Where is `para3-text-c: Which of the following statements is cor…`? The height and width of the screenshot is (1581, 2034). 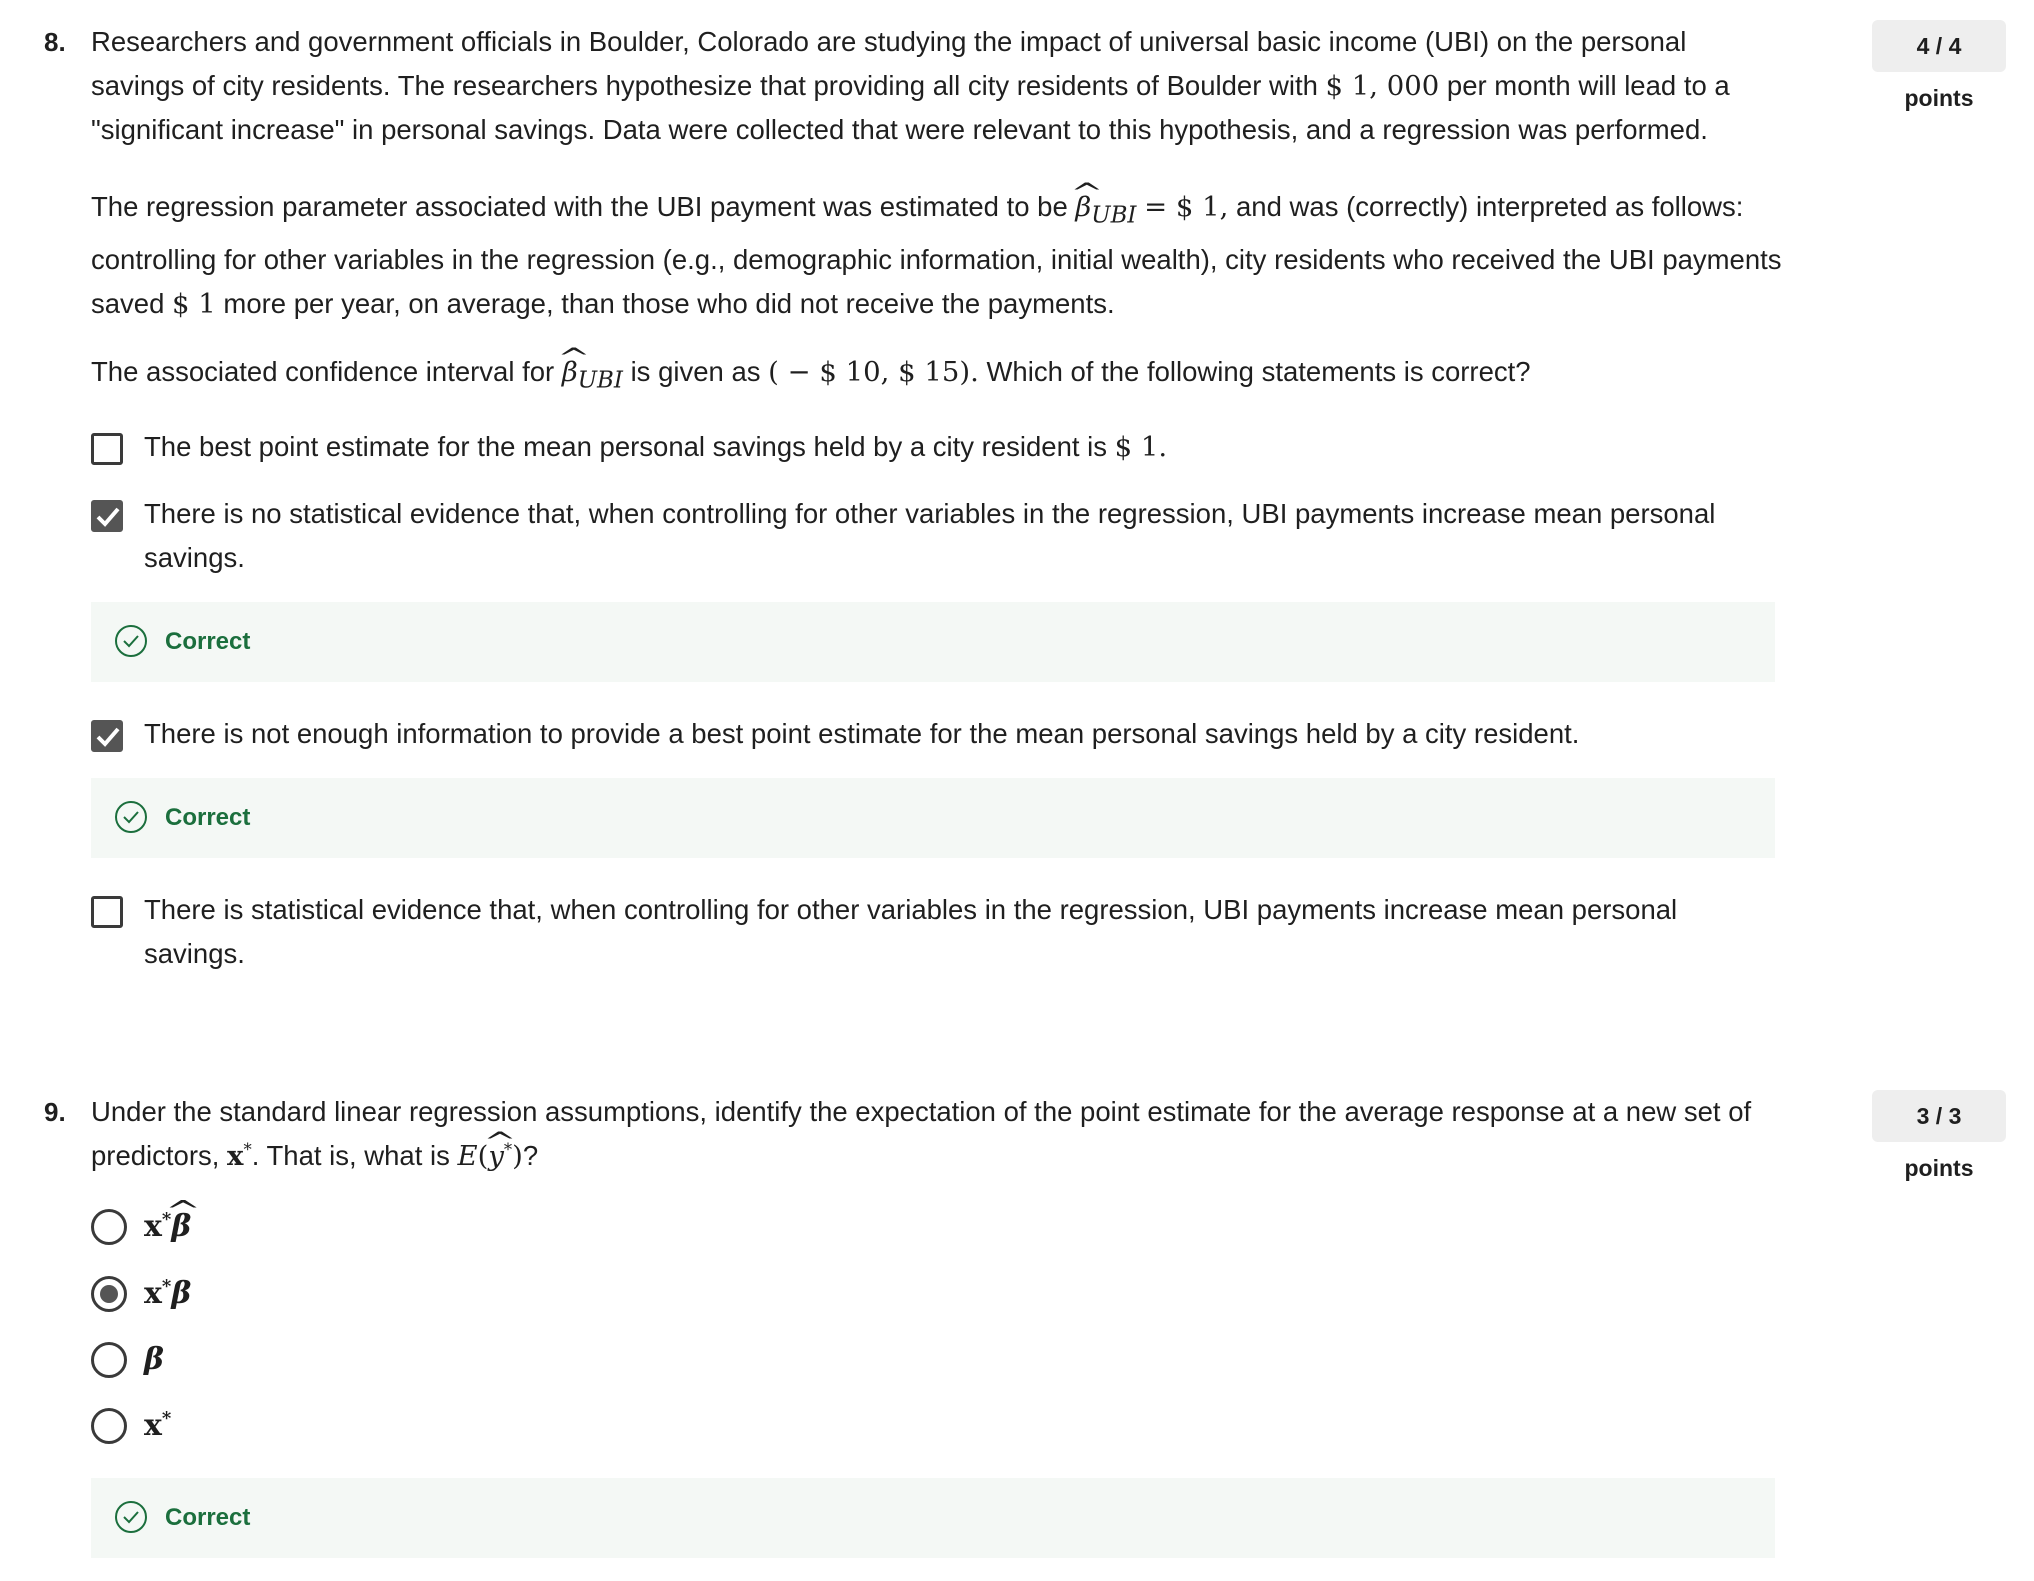 para3-text-c: Which of the following statements is cor… is located at coordinates (1258, 371).